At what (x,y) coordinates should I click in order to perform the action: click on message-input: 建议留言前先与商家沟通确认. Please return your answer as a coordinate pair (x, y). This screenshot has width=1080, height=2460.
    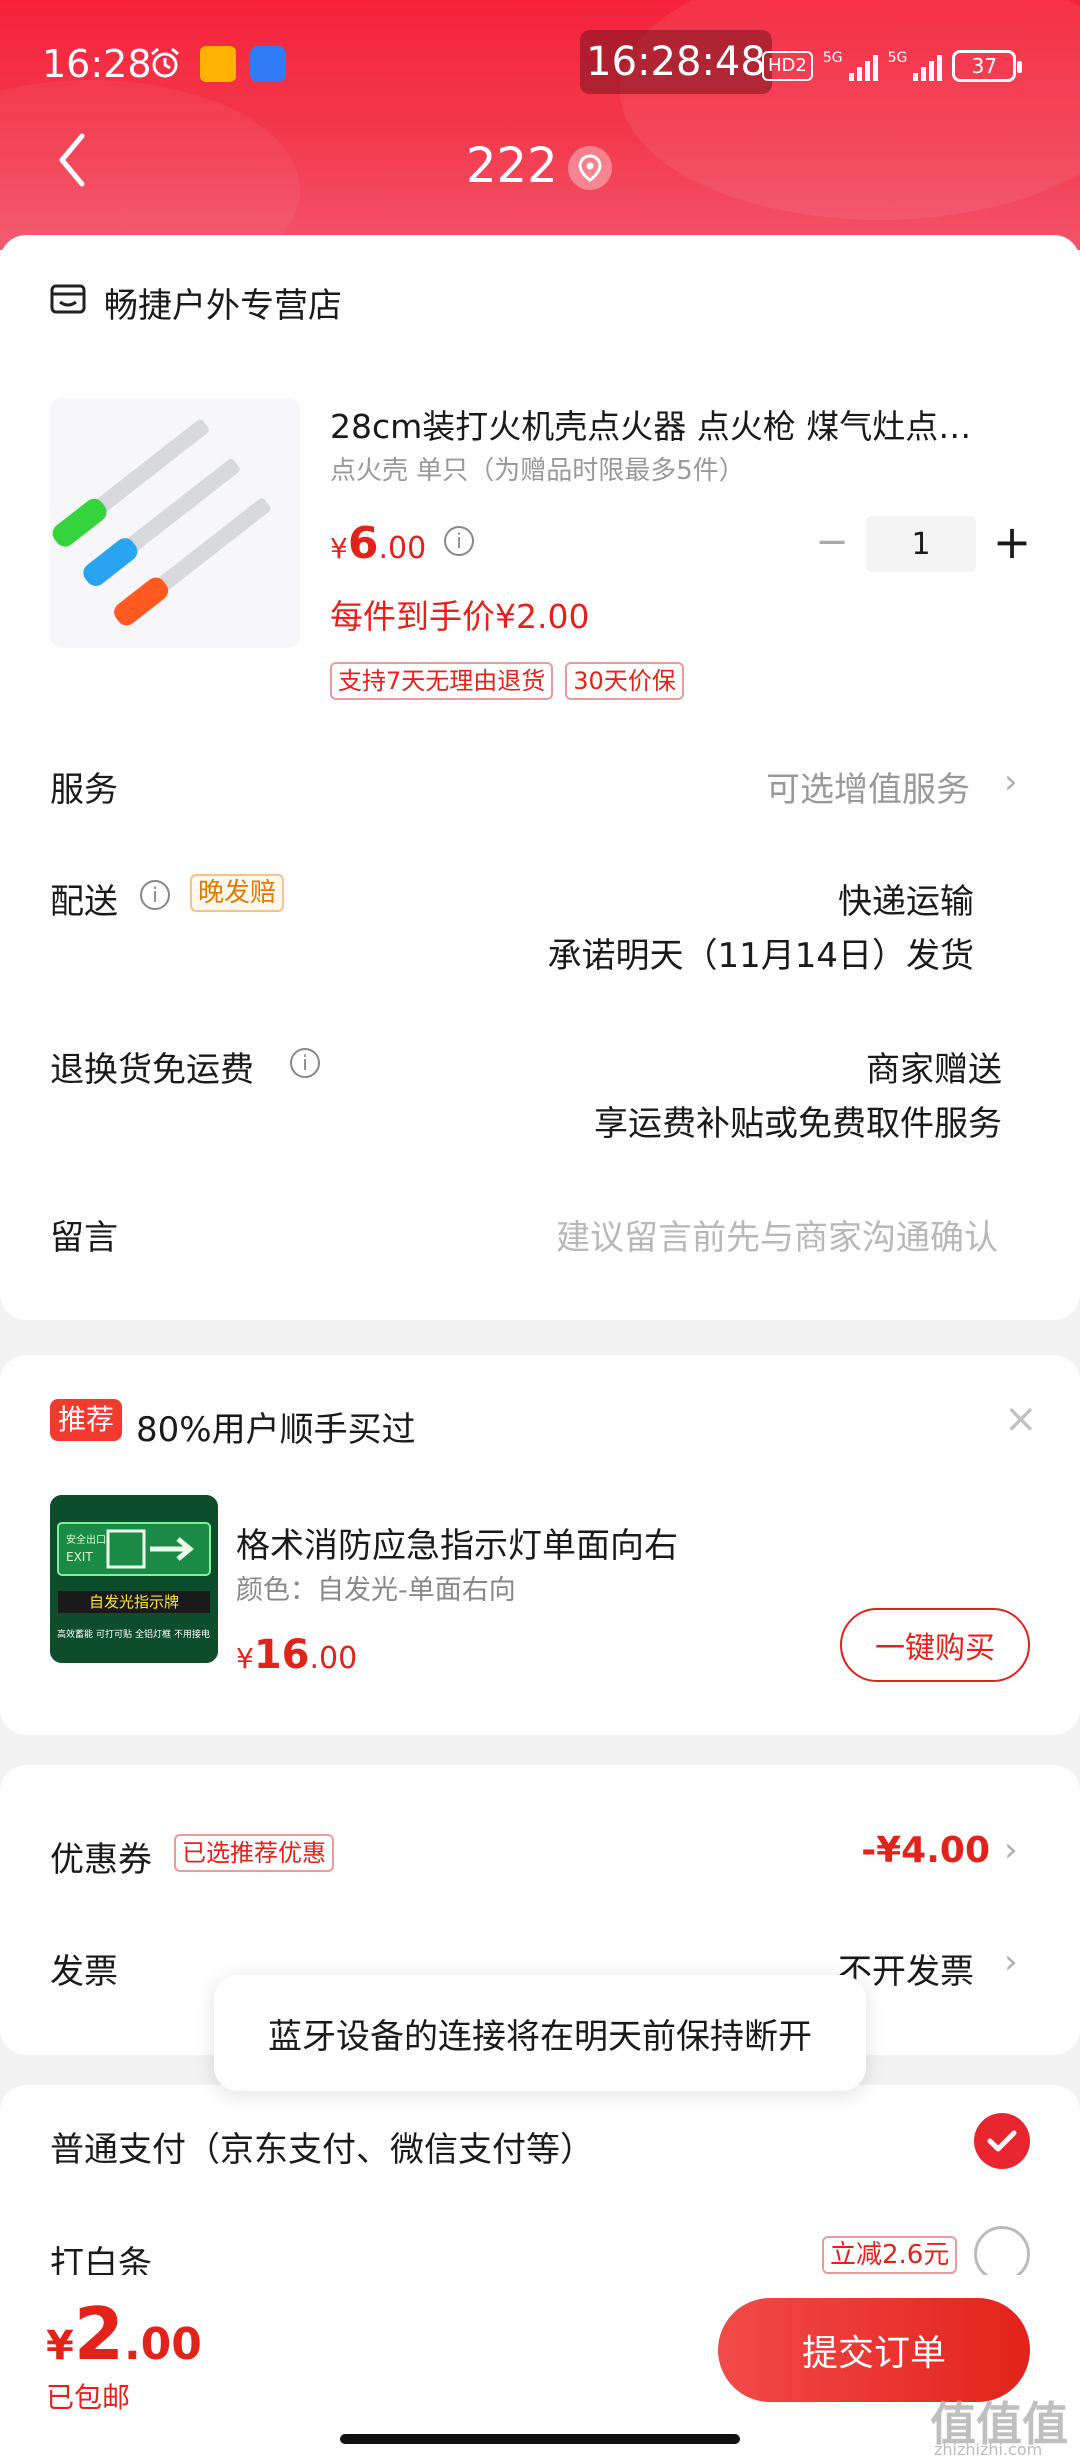
    Looking at the image, I should click on (777, 1234).